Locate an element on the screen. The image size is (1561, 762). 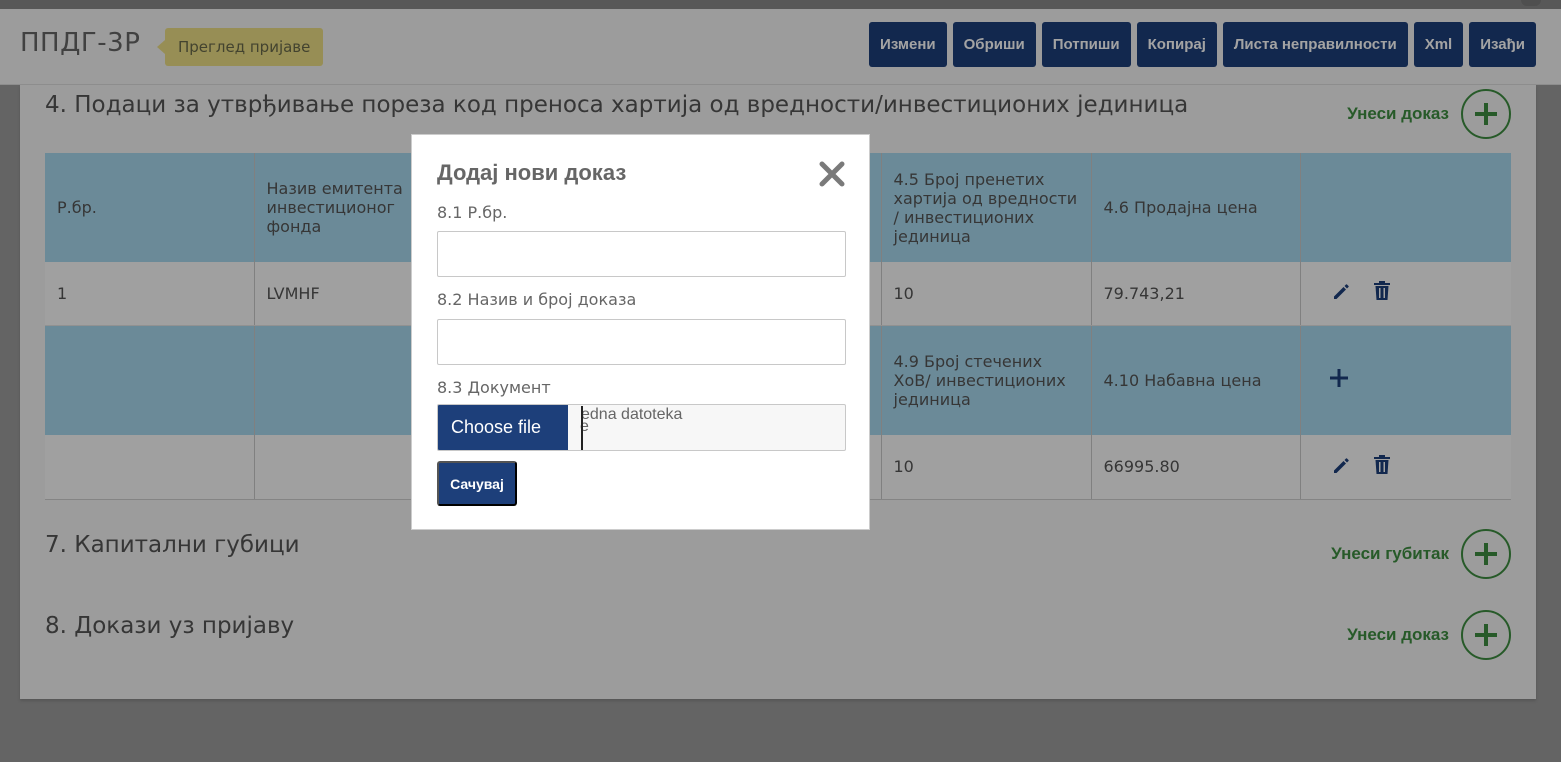
rbr-input is located at coordinates (641, 254).